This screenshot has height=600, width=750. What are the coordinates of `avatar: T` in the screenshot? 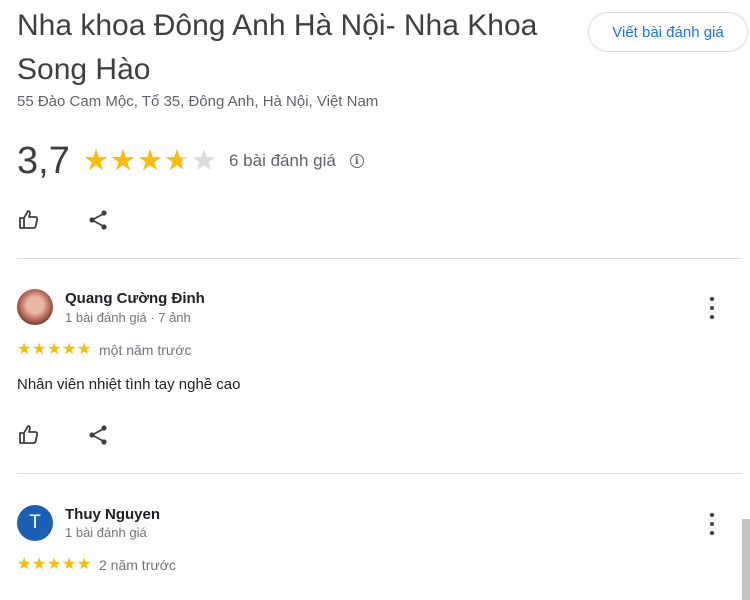 It's located at (35, 523).